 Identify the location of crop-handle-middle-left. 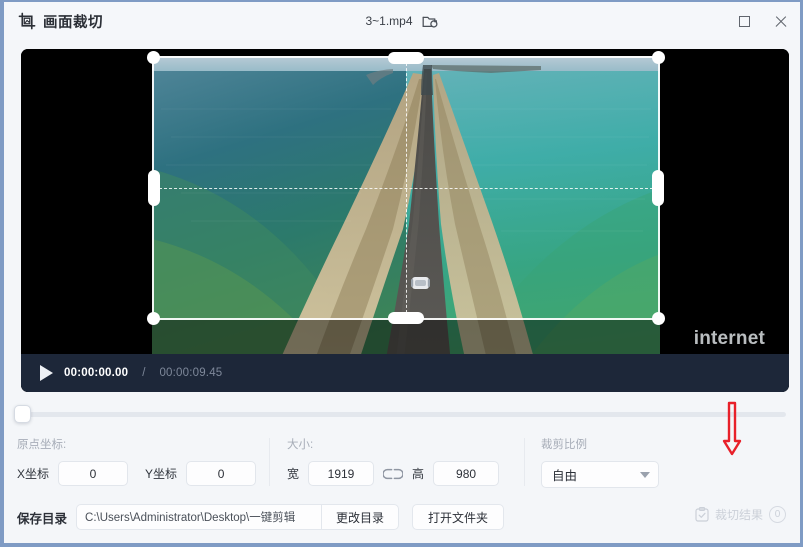
(154, 188).